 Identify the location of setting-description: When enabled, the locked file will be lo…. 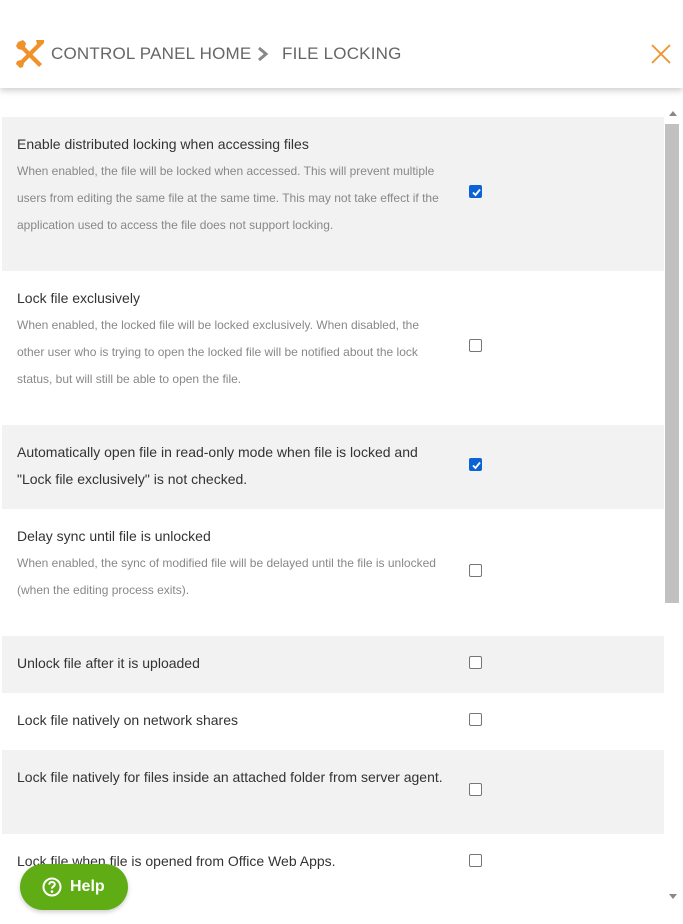
(218, 352).